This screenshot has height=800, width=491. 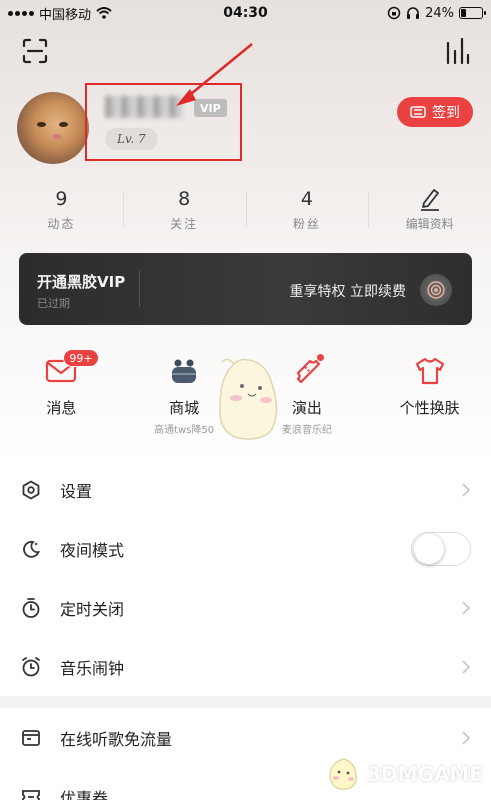 What do you see at coordinates (104, 13) in the screenshot?
I see `wifi-icon` at bounding box center [104, 13].